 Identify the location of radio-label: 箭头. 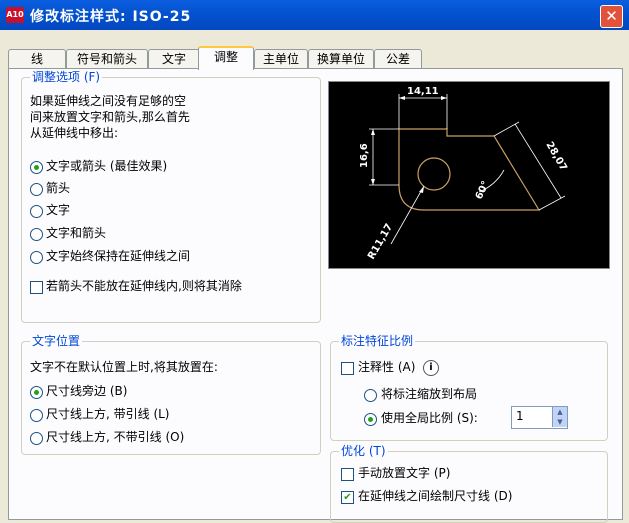
(58, 188).